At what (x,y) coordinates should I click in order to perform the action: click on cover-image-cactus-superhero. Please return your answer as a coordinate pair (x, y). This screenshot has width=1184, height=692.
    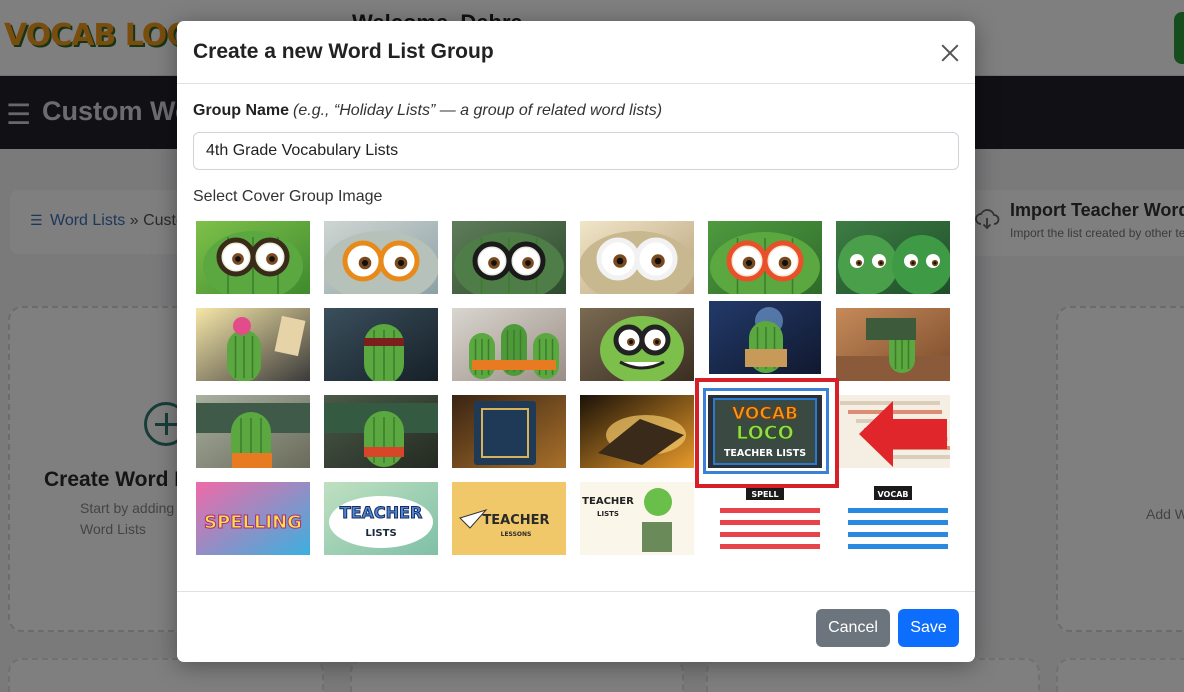
    Looking at the image, I should click on (381, 344).